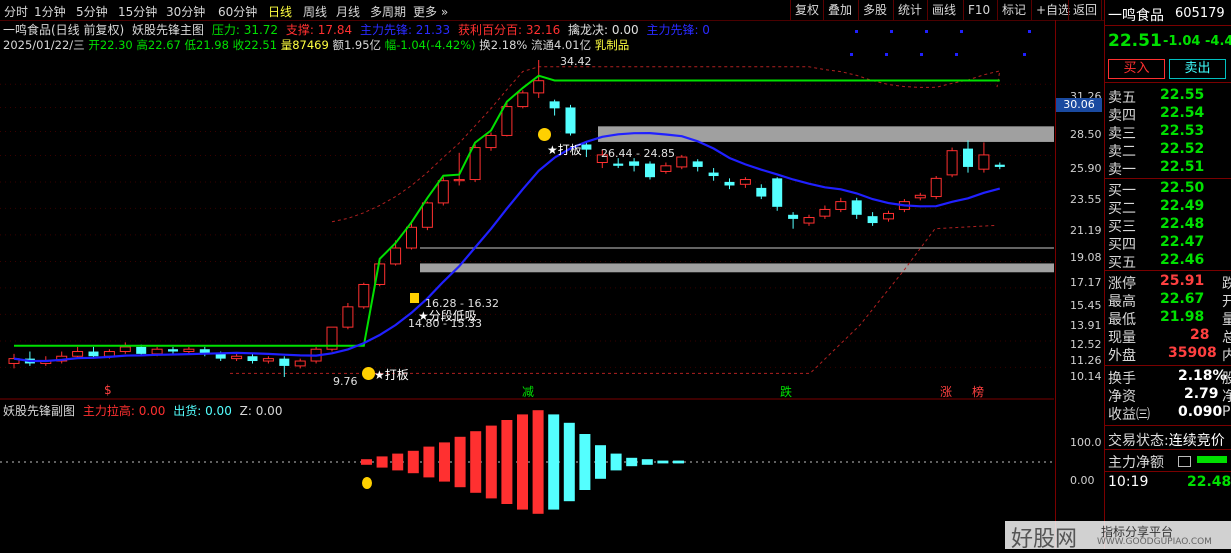  Describe the element at coordinates (357, 45) in the screenshot. I see `info-amount: 额1.95亿` at that location.